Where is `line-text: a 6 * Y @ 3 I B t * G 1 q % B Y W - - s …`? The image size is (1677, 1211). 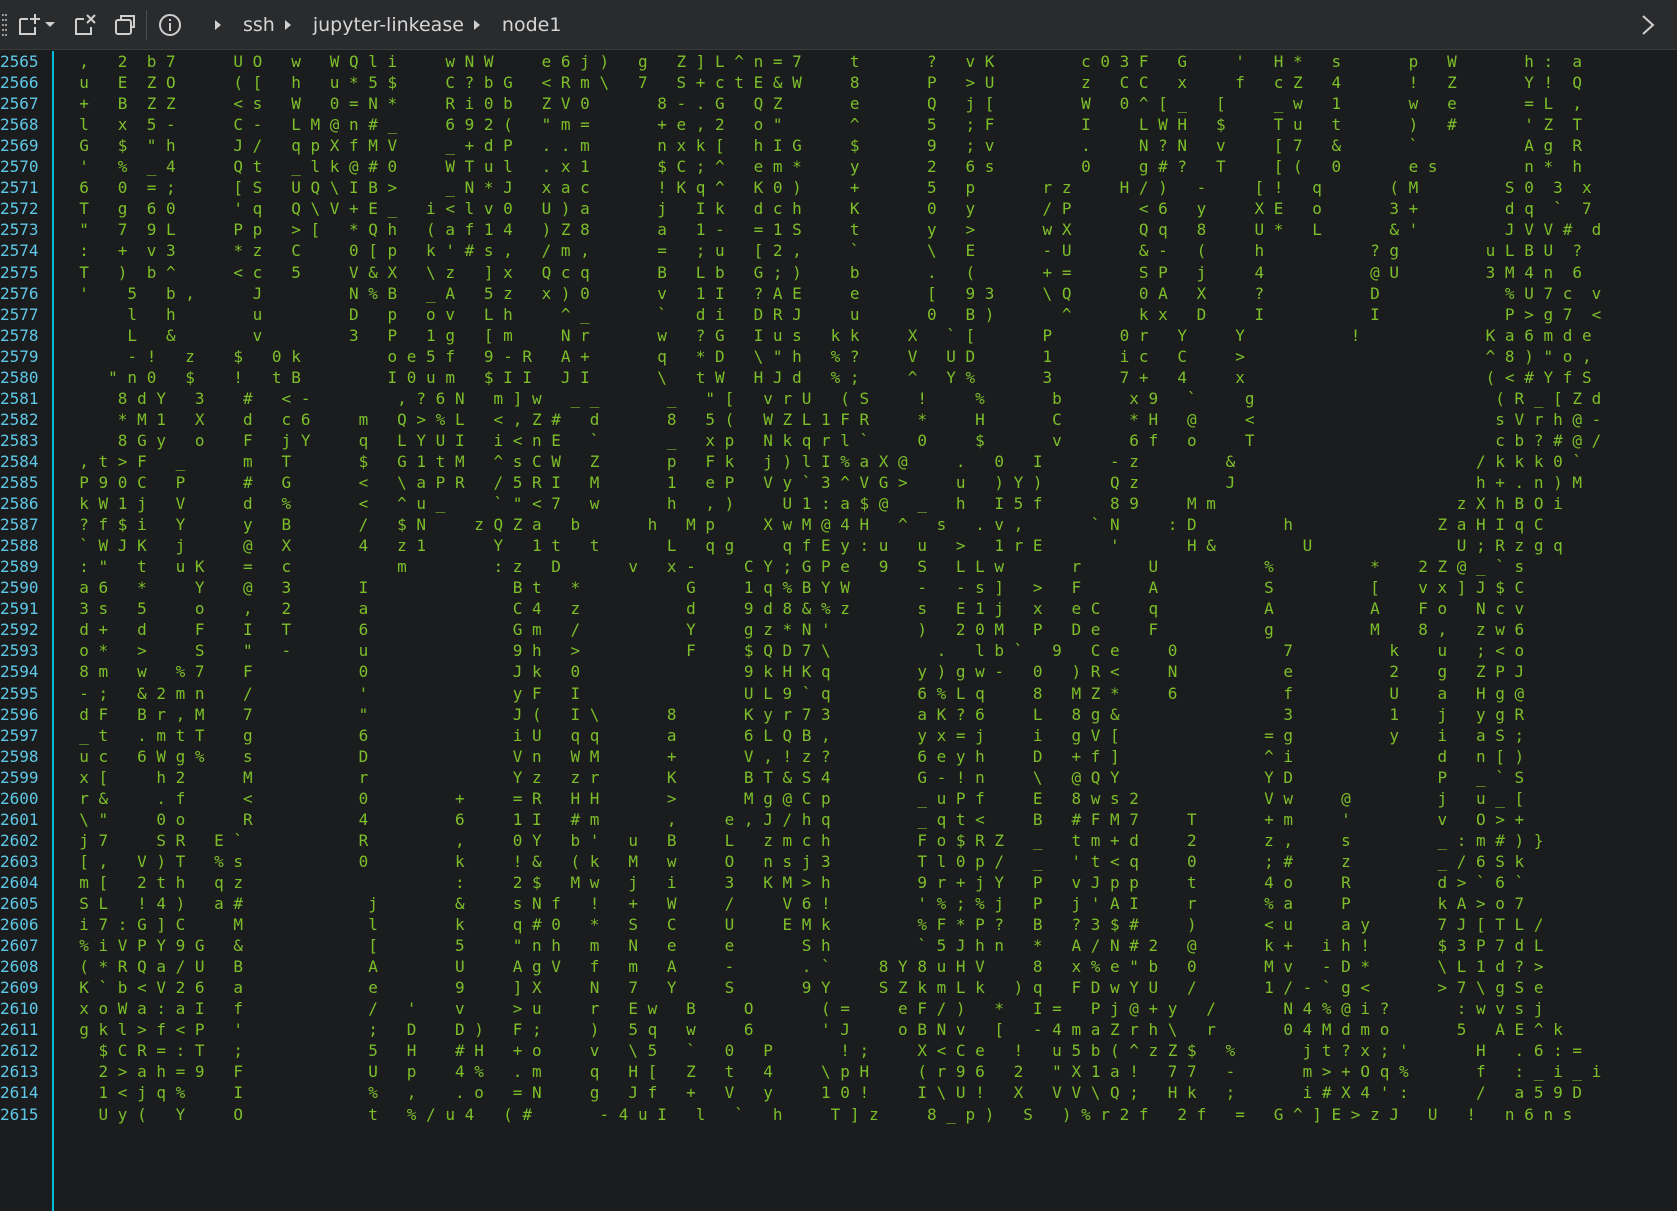 line-text: a 6 * Y @ 3 I B t * G 1 q % B Y W - - s … is located at coordinates (792, 588).